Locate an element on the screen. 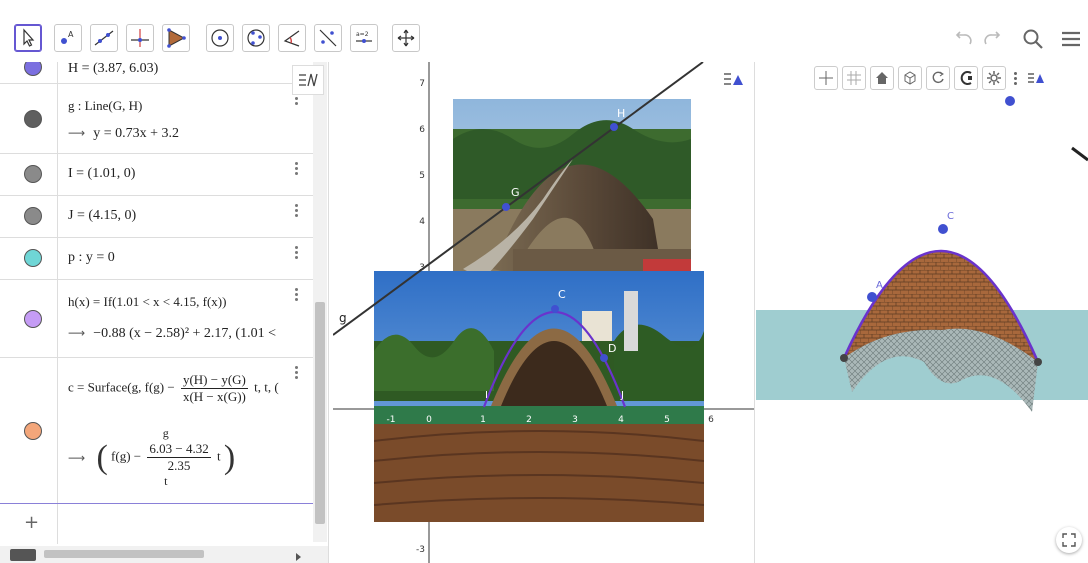 The height and width of the screenshot is (563, 1088). move-tool-button is located at coordinates (28, 38).